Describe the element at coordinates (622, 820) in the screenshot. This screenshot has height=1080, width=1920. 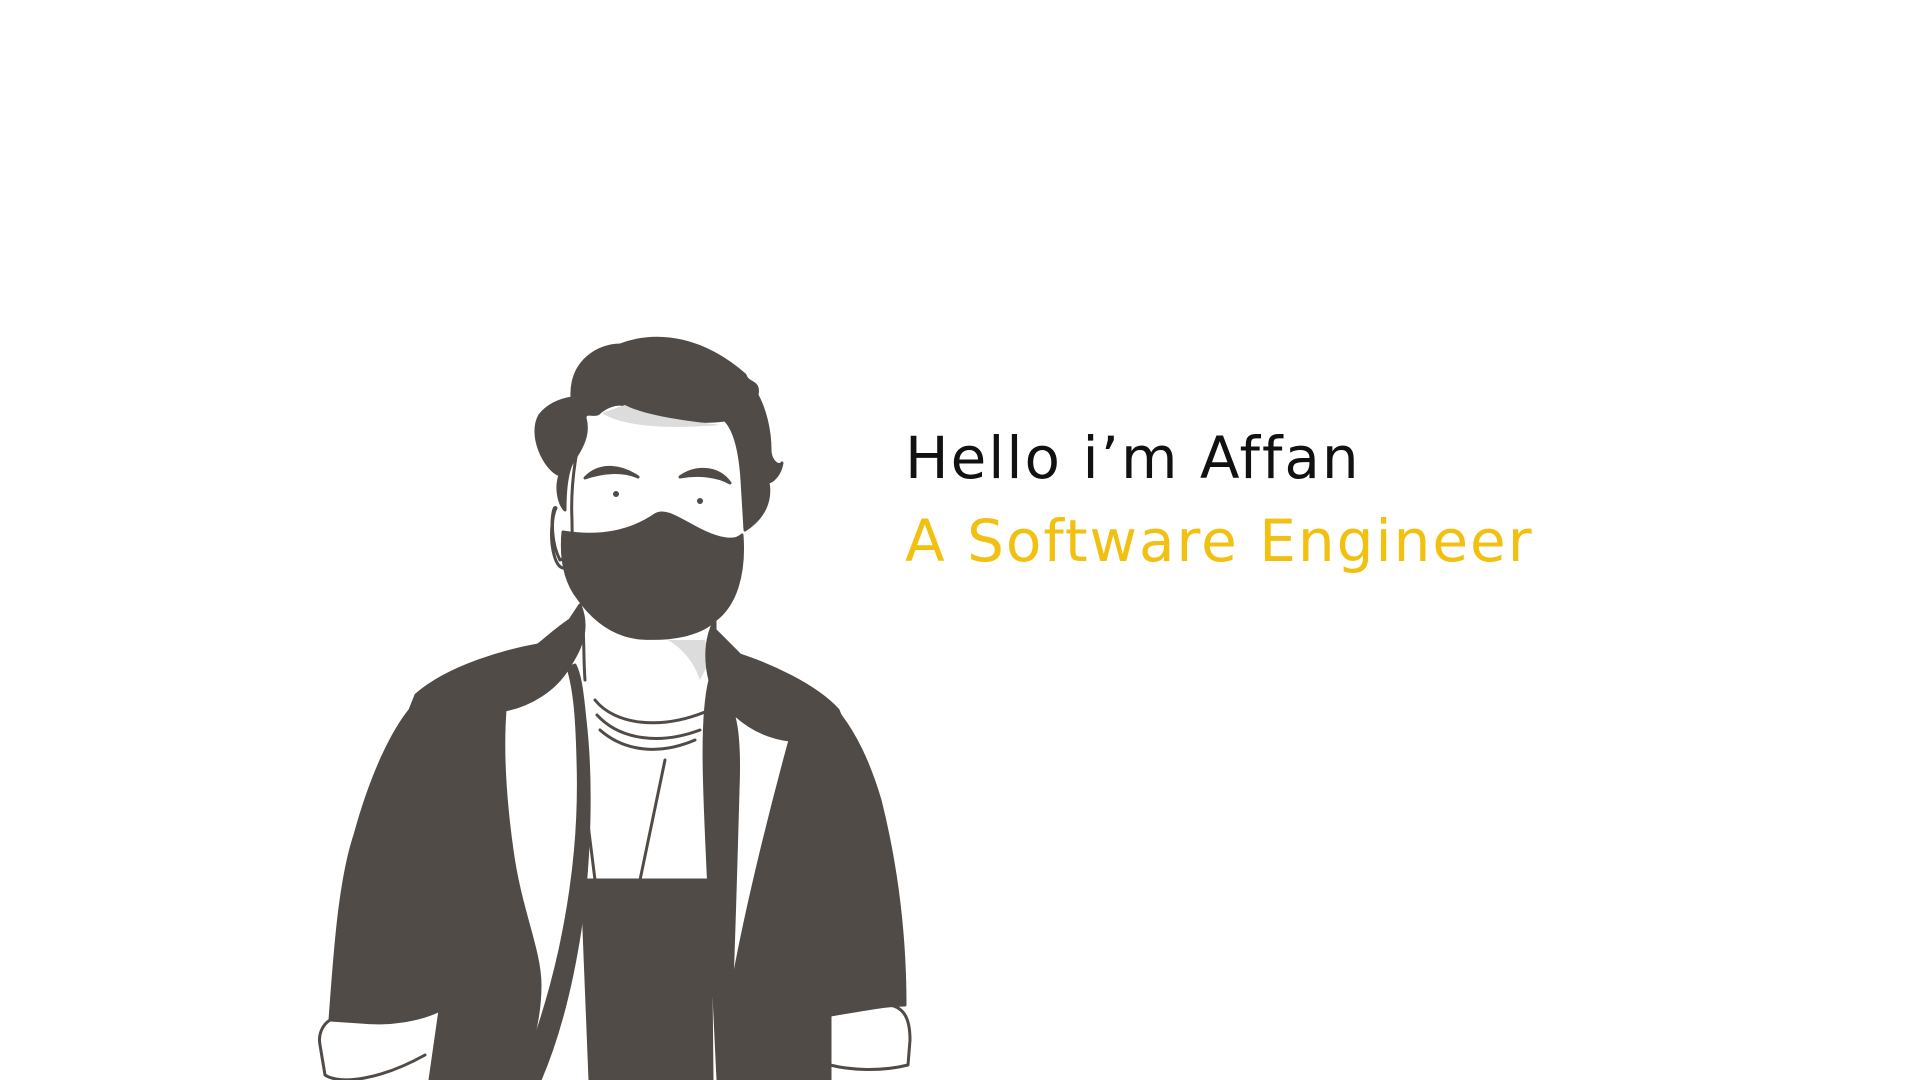
I see `shirt-inner` at that location.